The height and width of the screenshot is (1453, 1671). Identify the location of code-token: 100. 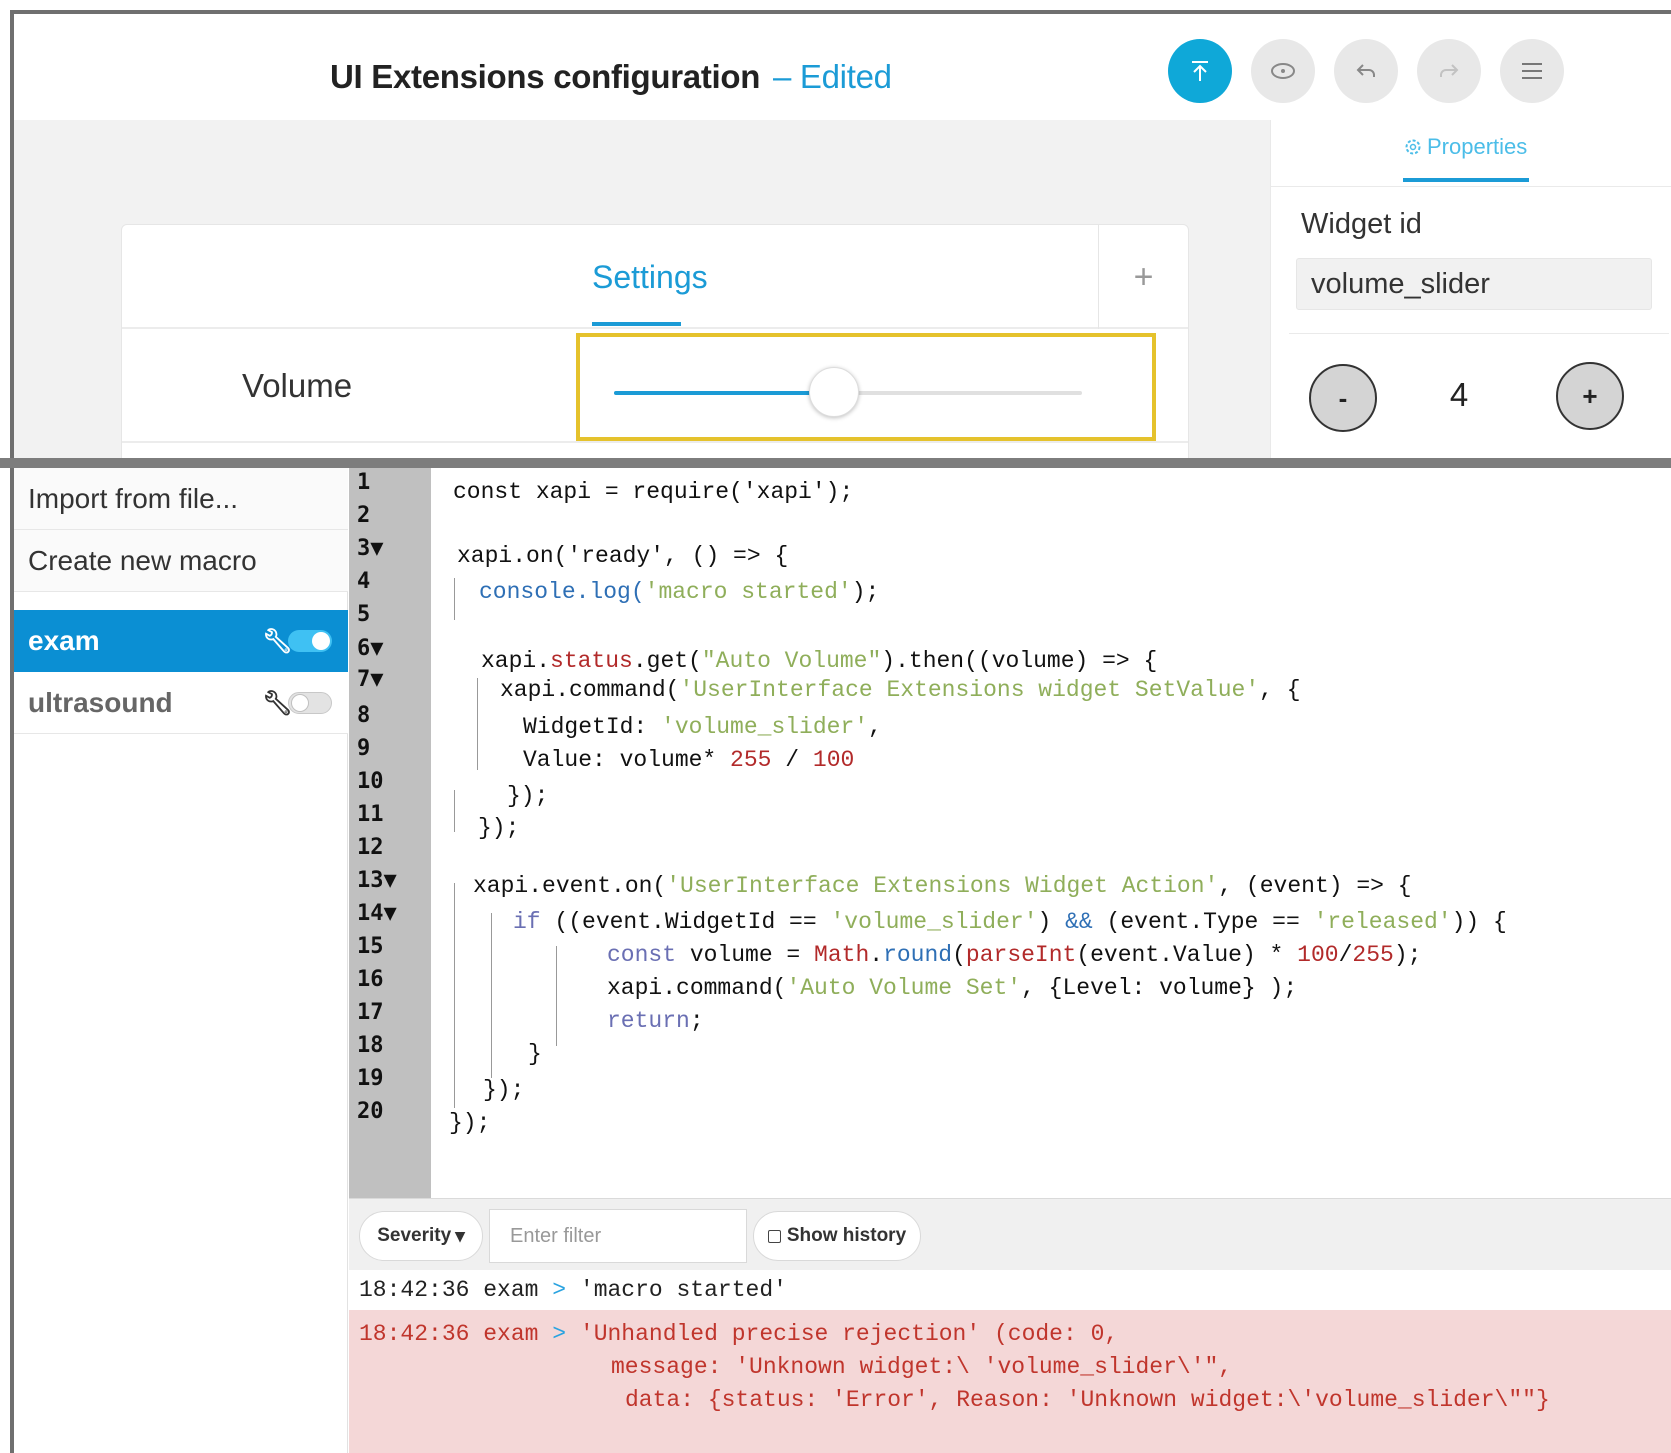
(1318, 955).